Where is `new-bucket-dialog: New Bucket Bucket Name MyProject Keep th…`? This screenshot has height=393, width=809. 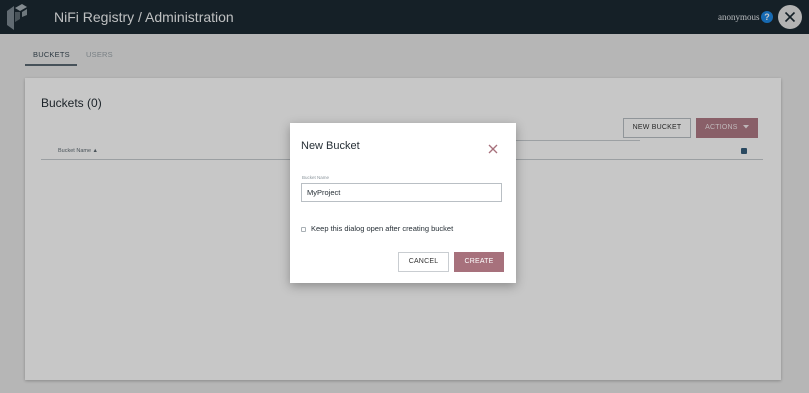 new-bucket-dialog: New Bucket Bucket Name MyProject Keep th… is located at coordinates (403, 203).